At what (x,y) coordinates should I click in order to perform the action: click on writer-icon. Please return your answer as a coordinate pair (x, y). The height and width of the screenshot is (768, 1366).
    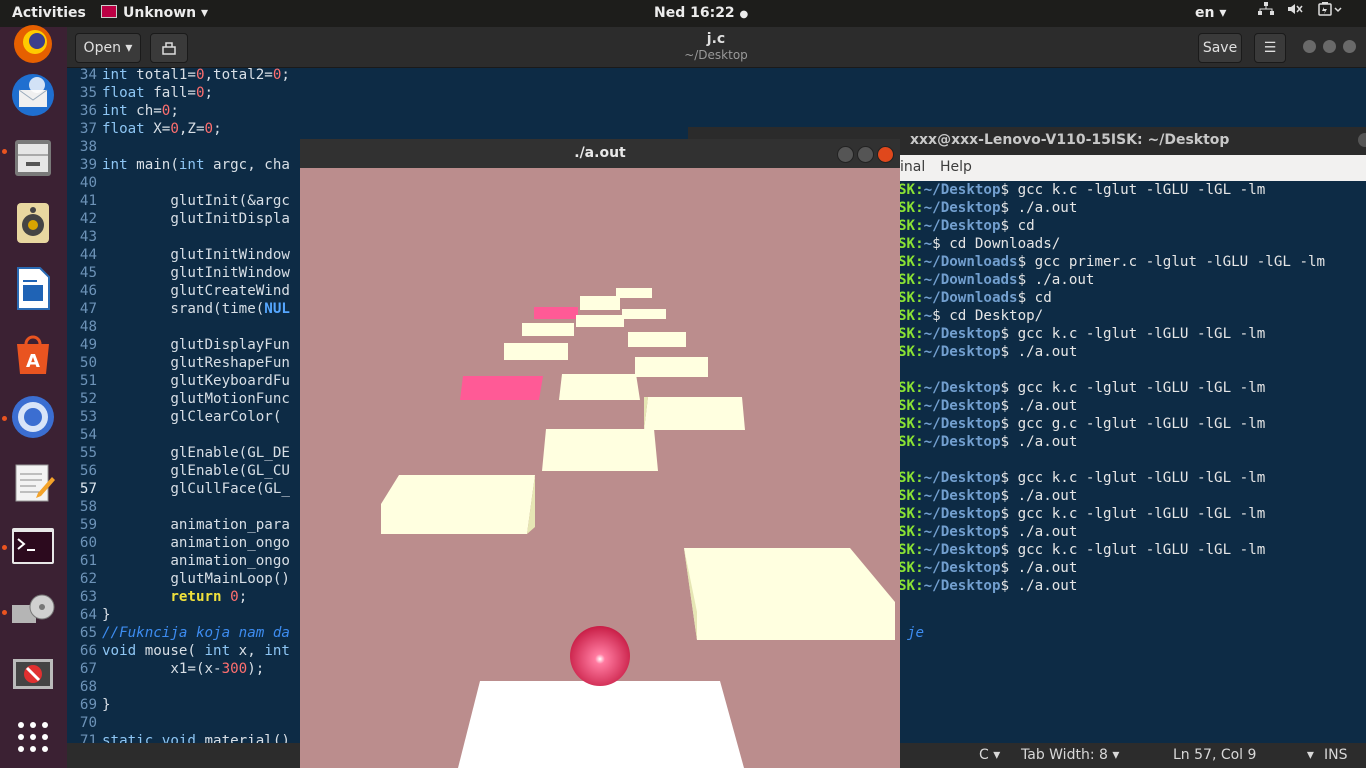
    Looking at the image, I should click on (33, 288).